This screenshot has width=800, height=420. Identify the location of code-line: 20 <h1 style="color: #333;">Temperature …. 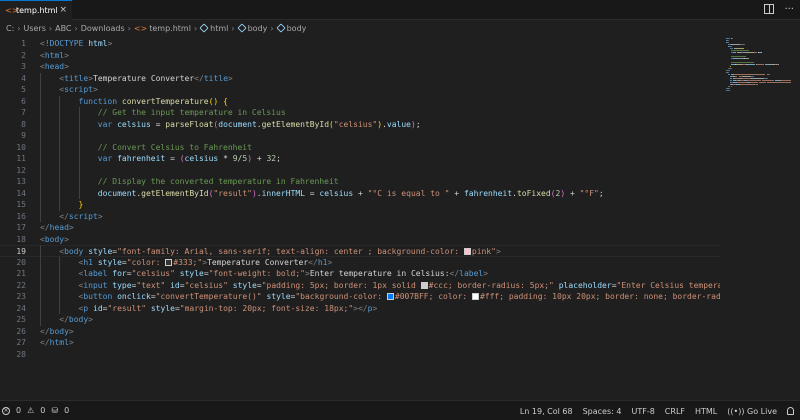
(360, 263).